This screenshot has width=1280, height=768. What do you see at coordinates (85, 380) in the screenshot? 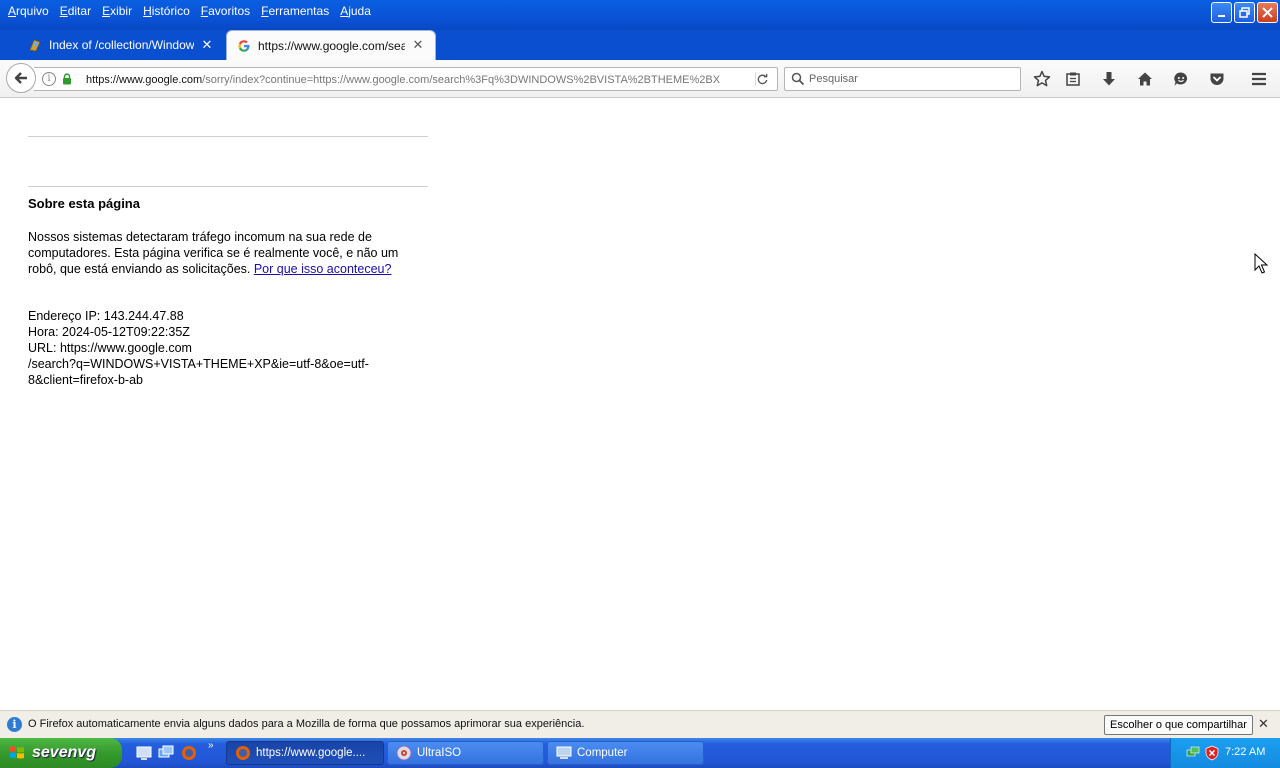
I see `url-line-continued: 8&client=firefox-b-ab` at bounding box center [85, 380].